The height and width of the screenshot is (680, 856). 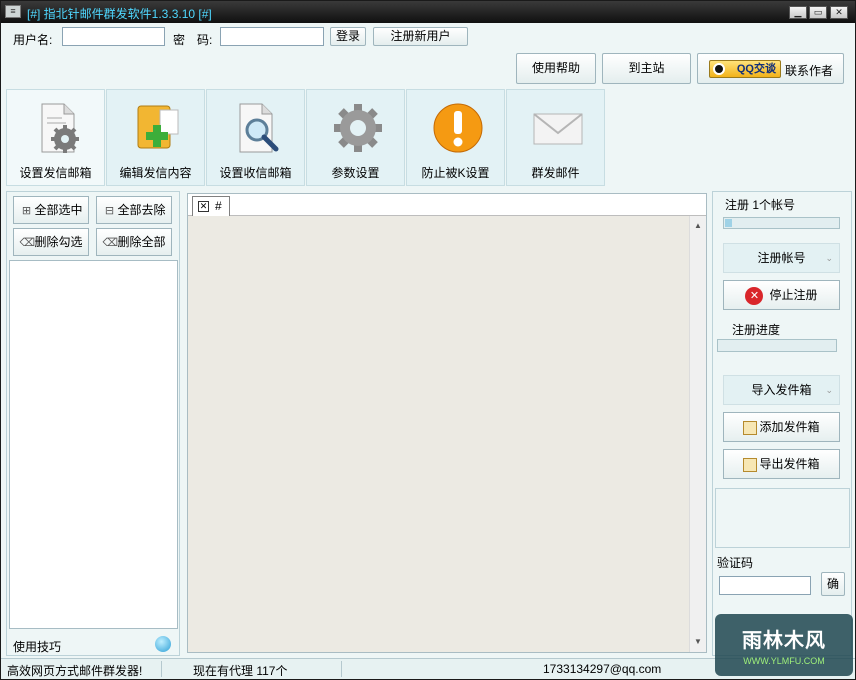 What do you see at coordinates (134, 242) in the screenshot?
I see `delete-all-button: ⌫删除全部` at bounding box center [134, 242].